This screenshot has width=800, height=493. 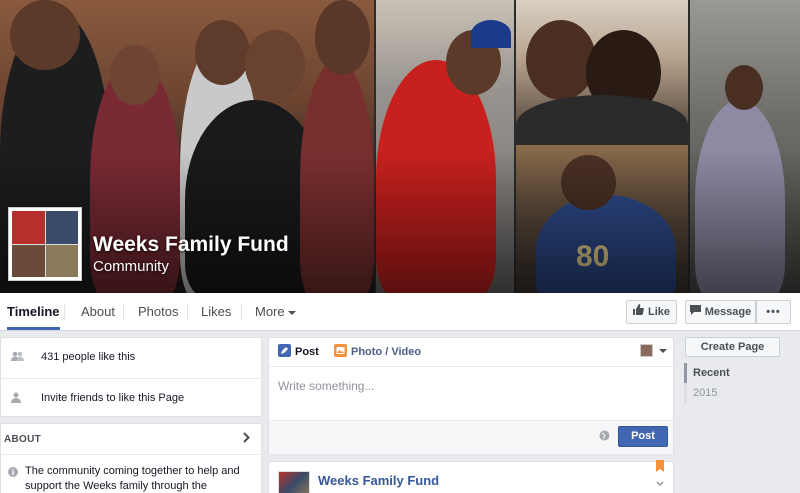 What do you see at coordinates (340, 352) in the screenshot?
I see `photo-icon` at bounding box center [340, 352].